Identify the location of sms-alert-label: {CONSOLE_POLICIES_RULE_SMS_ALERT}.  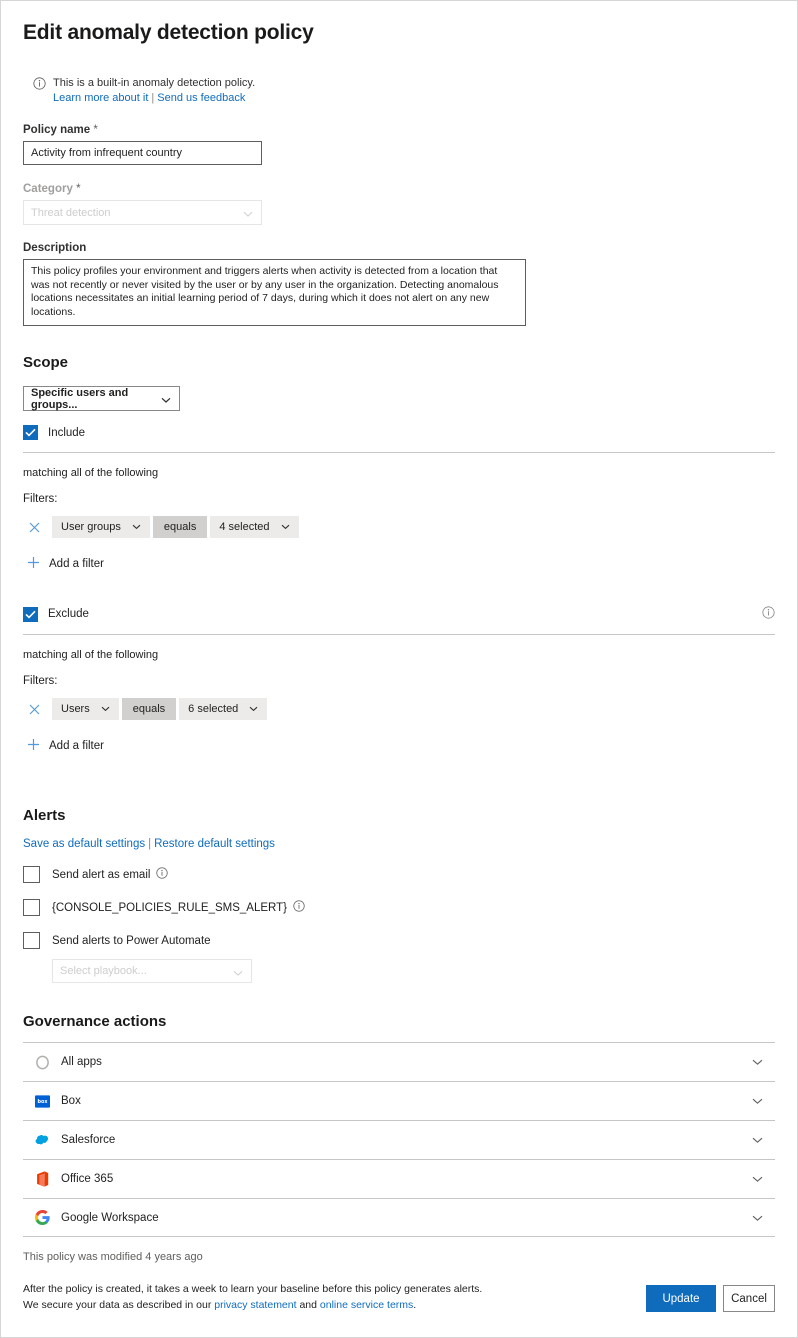
(170, 907).